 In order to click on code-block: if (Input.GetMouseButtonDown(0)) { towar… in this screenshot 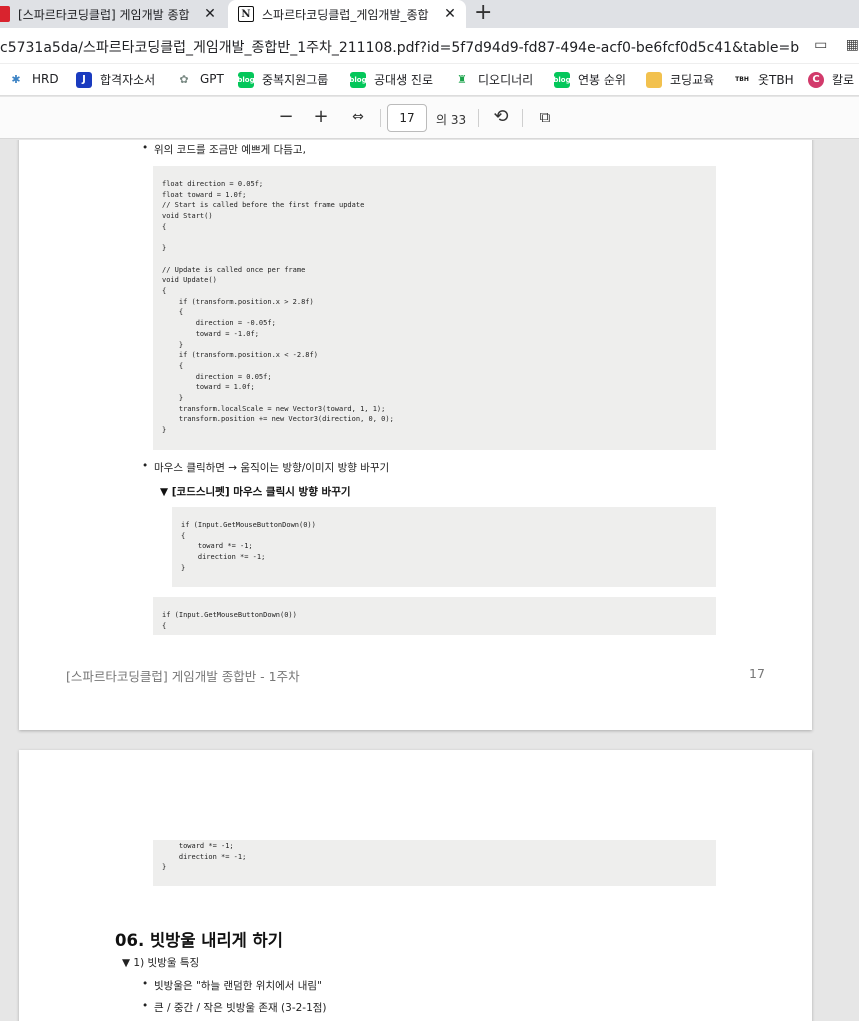, I will do `click(444, 547)`.